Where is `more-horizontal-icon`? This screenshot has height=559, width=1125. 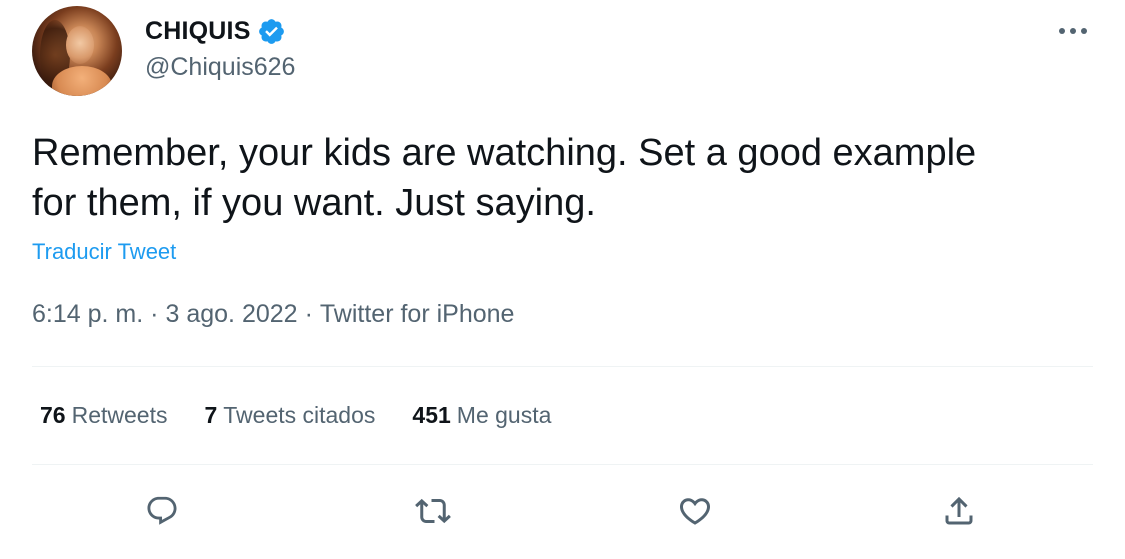
more-horizontal-icon is located at coordinates (1073, 31).